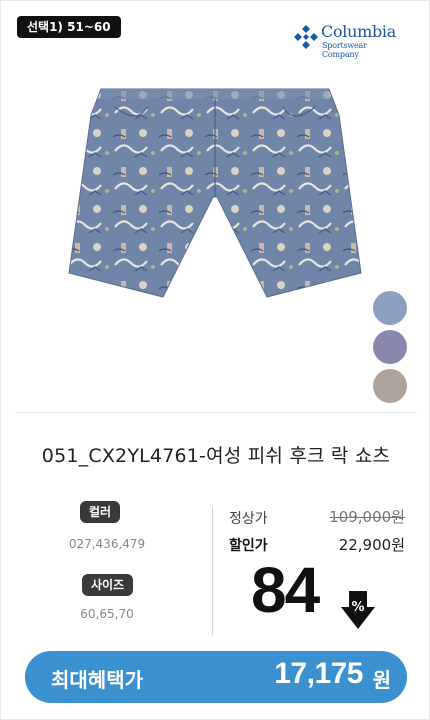 This screenshot has height=720, width=430. I want to click on vertical-divider, so click(212, 571).